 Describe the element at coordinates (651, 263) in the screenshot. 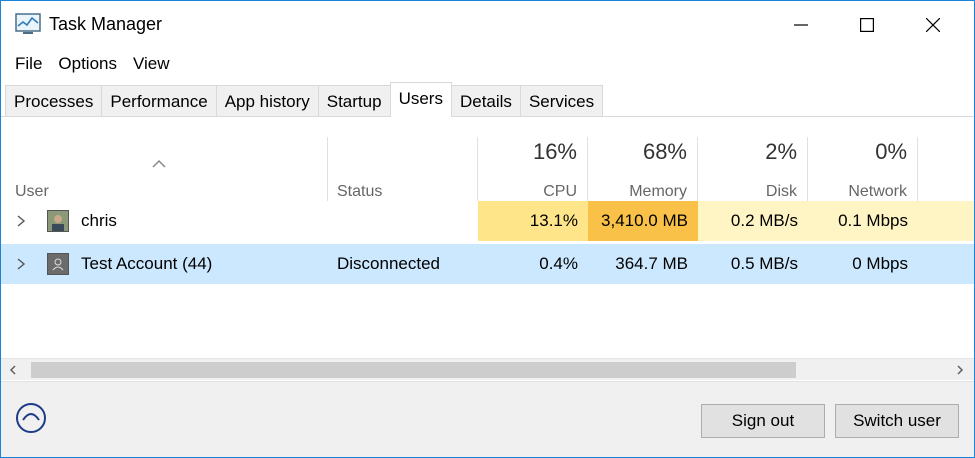

I see `memory-cell: 364.7 MB` at that location.